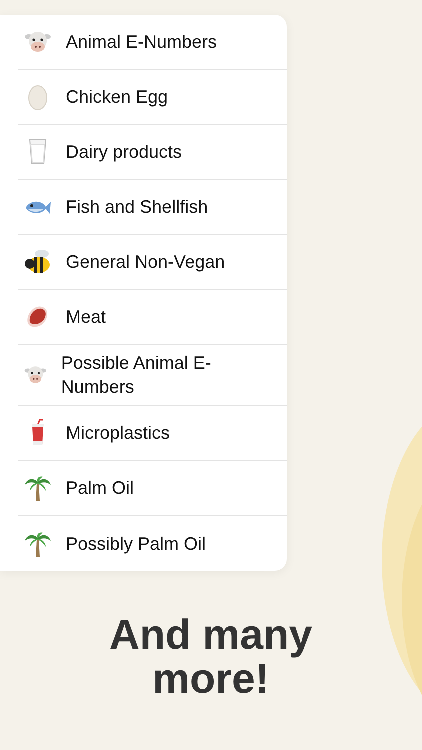 This screenshot has width=422, height=750. Describe the element at coordinates (146, 262) in the screenshot. I see `category-label: General Non-Vegan` at that location.